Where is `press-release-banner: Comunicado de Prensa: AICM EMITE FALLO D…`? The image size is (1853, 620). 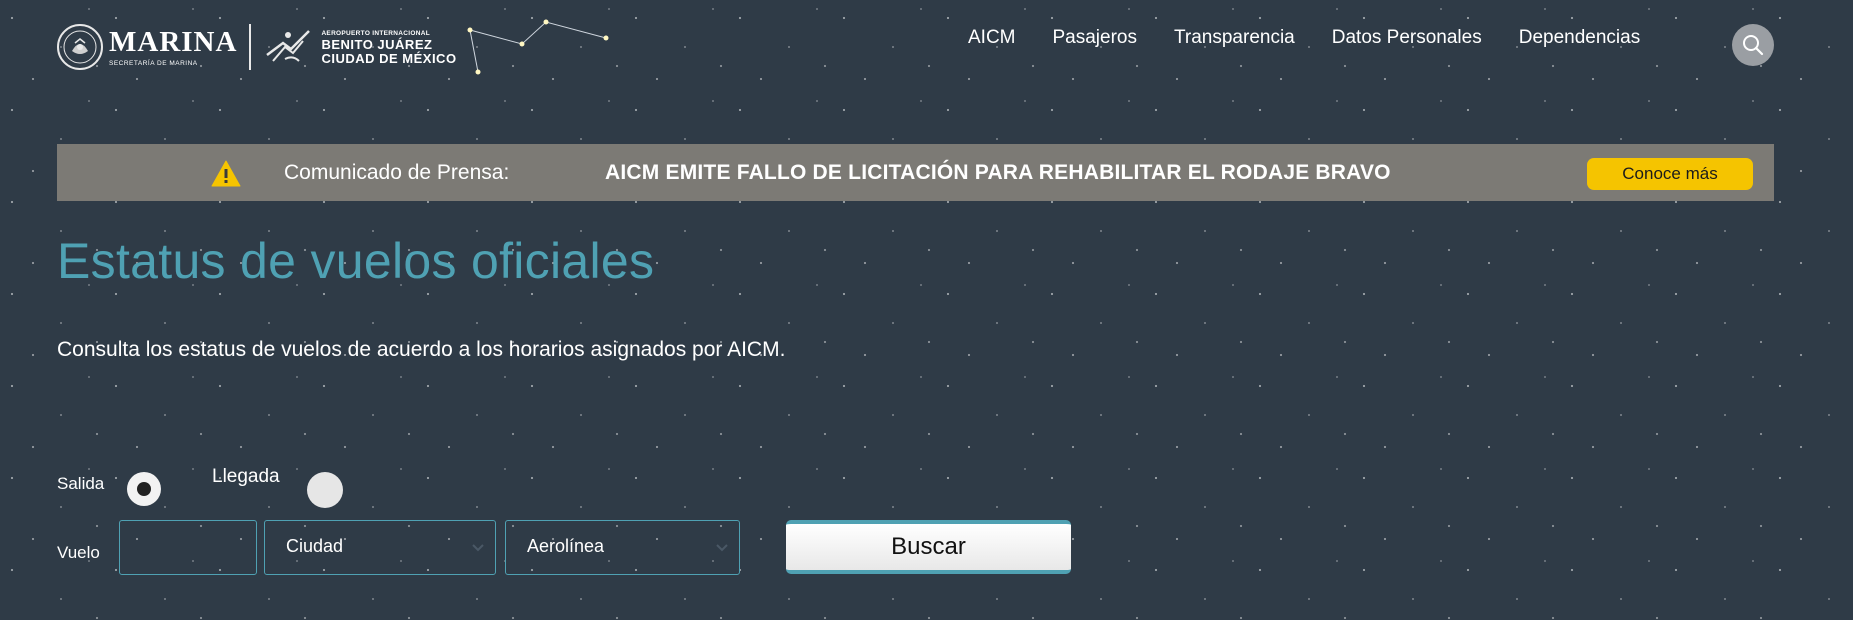 press-release-banner: Comunicado de Prensa: AICM EMITE FALLO D… is located at coordinates (915, 172).